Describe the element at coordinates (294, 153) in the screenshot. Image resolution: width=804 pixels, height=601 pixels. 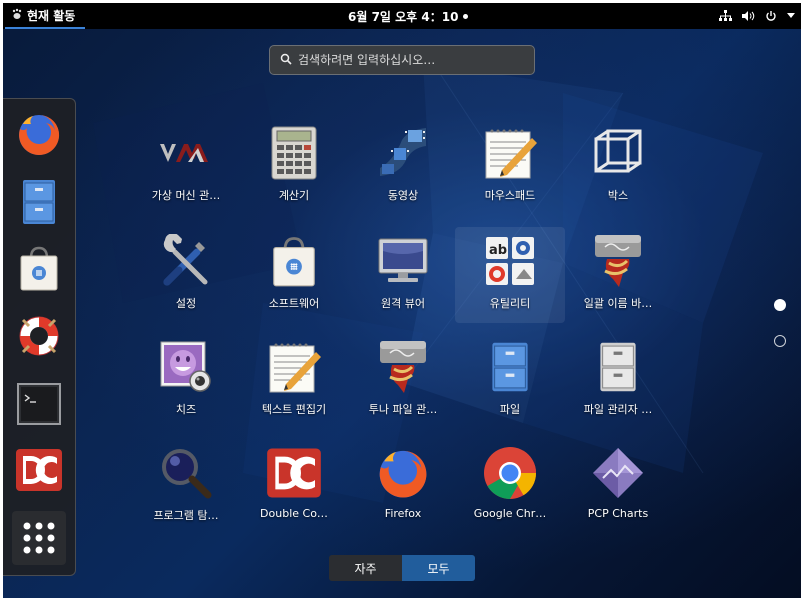
I see `calculator-icon` at that location.